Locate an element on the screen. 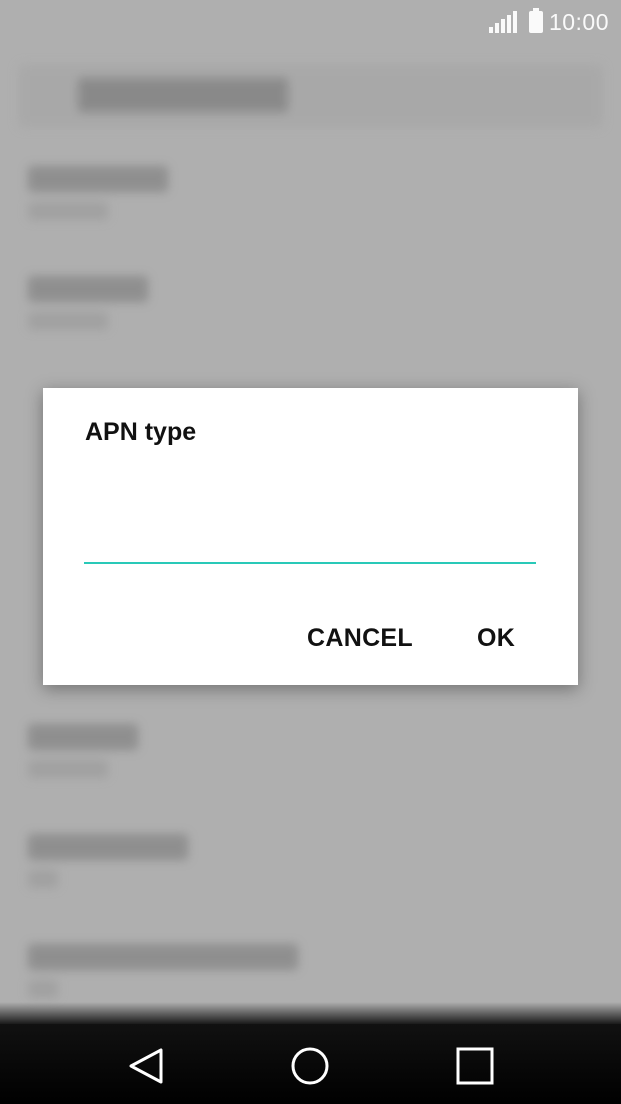 This screenshot has height=1104, width=621. navigation-bar is located at coordinates (310, 1053).